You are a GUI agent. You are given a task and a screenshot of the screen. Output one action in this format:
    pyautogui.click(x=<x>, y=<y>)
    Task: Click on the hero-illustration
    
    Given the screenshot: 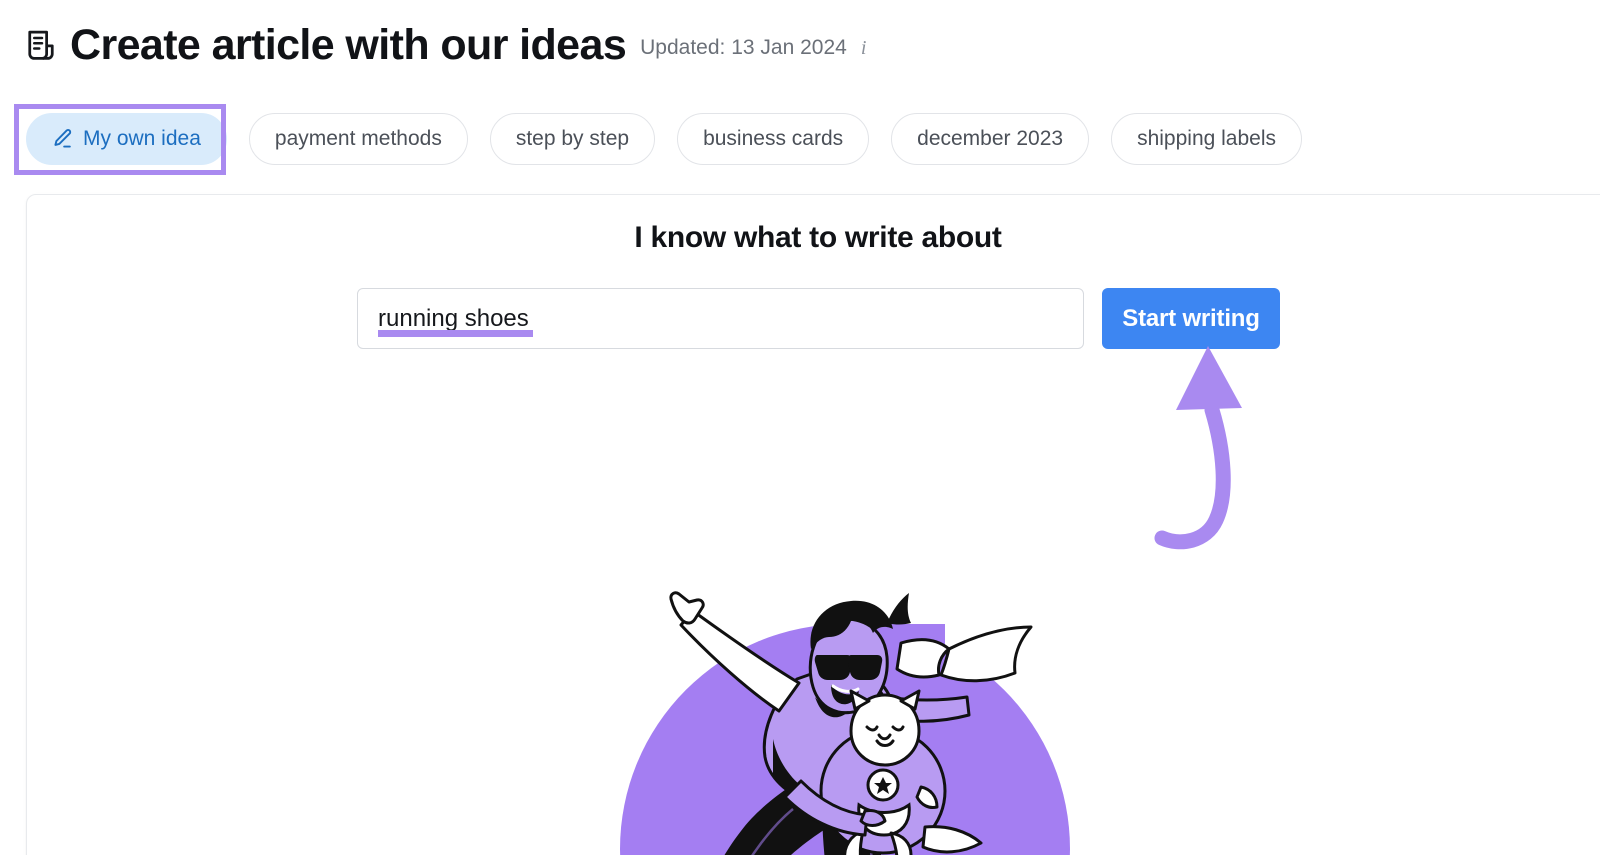 What is the action you would take?
    pyautogui.click(x=843, y=717)
    